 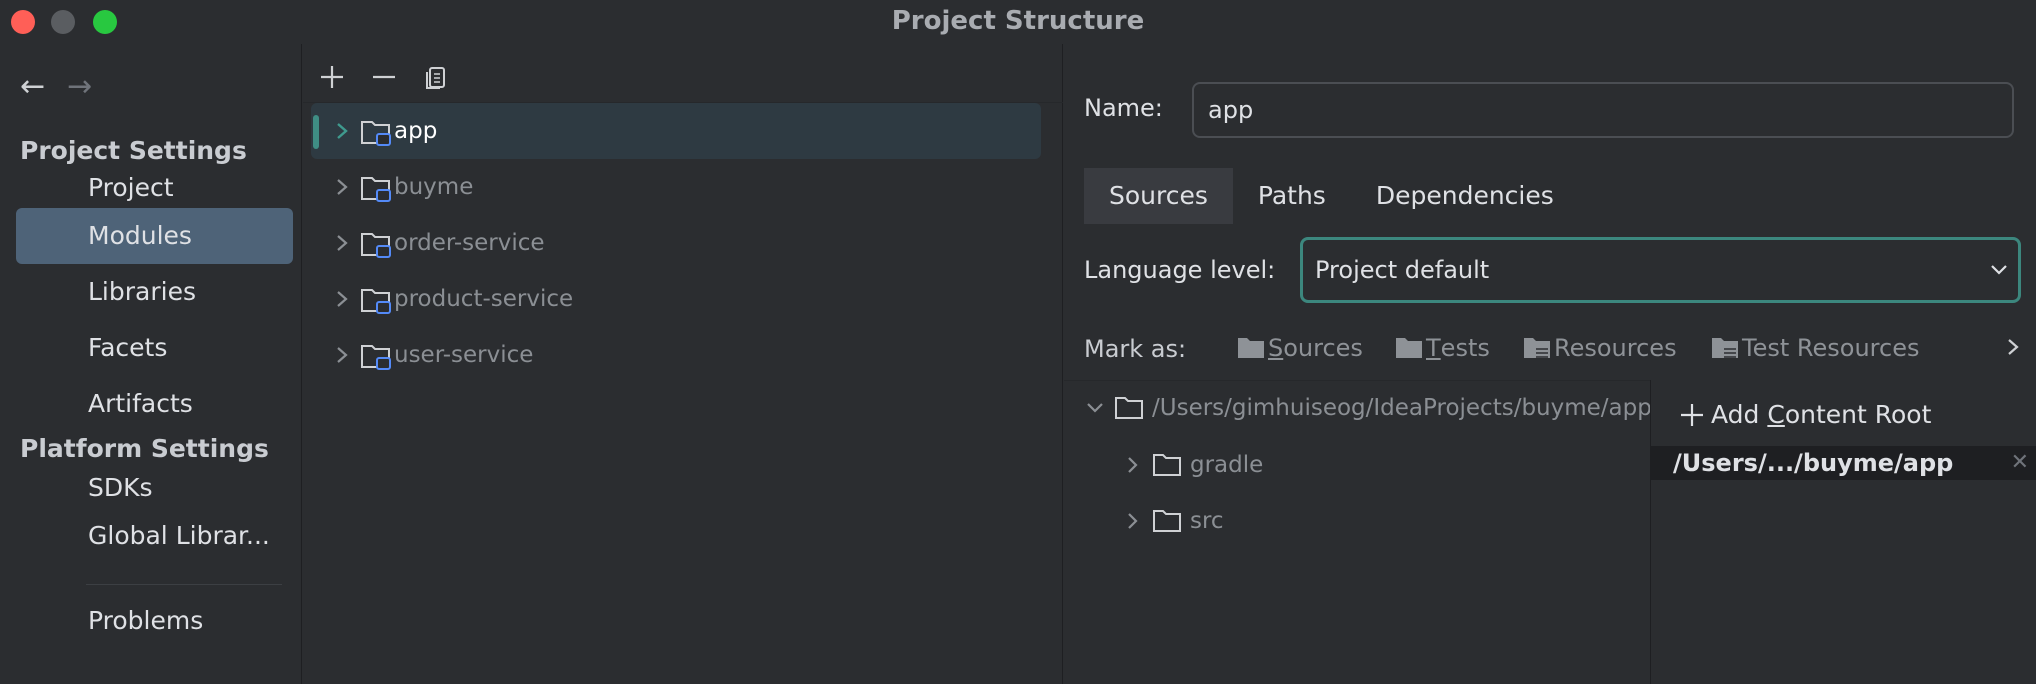 What do you see at coordinates (154, 404) in the screenshot?
I see `sidebar-item-artifacts: Artifacts` at bounding box center [154, 404].